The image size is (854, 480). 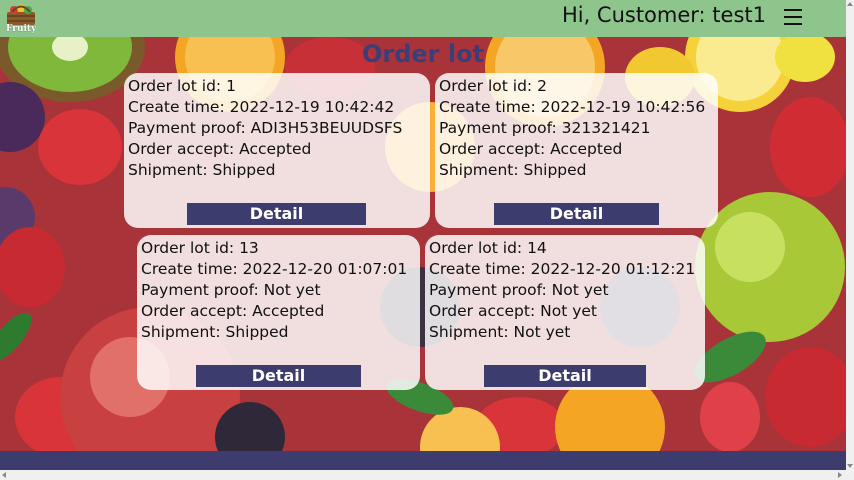 I want to click on order-shipment-status: Shipment: Not yet, so click(x=500, y=332).